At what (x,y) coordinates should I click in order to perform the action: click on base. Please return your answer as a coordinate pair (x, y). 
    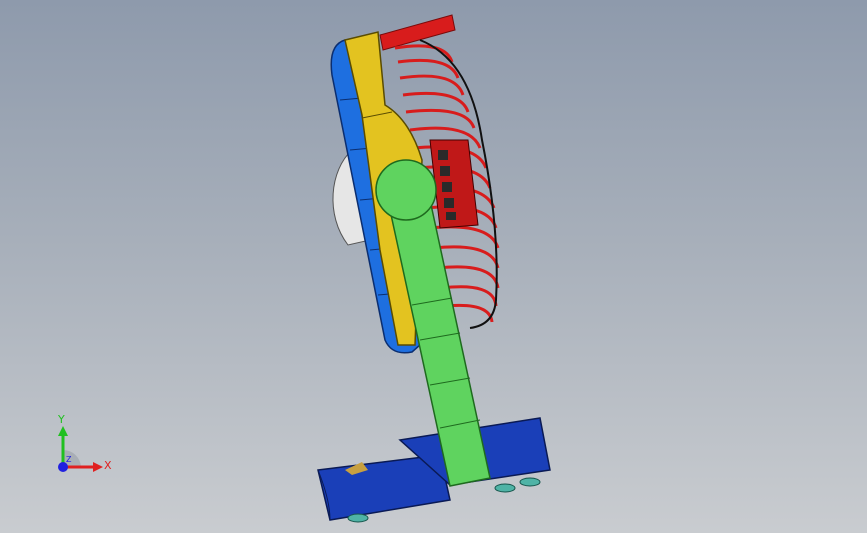
    Looking at the image, I should click on (434, 470).